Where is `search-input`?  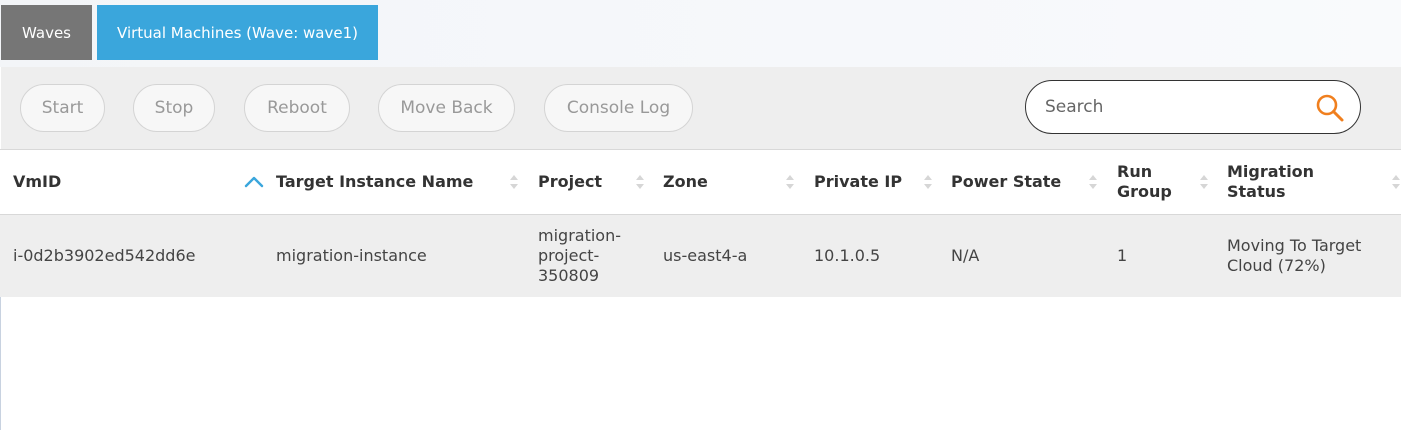
search-input is located at coordinates (1175, 107).